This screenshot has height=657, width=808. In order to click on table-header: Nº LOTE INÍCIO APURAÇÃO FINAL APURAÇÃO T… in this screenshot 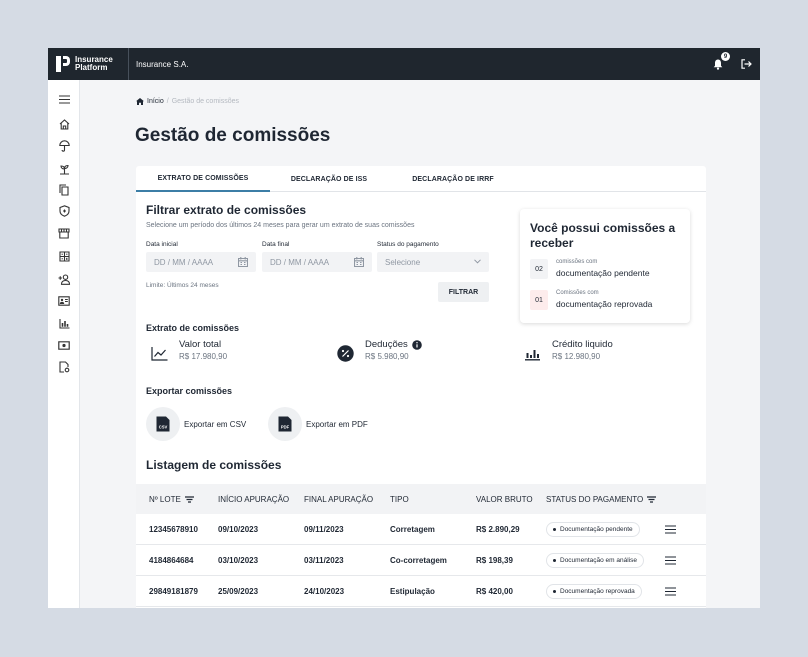, I will do `click(421, 499)`.